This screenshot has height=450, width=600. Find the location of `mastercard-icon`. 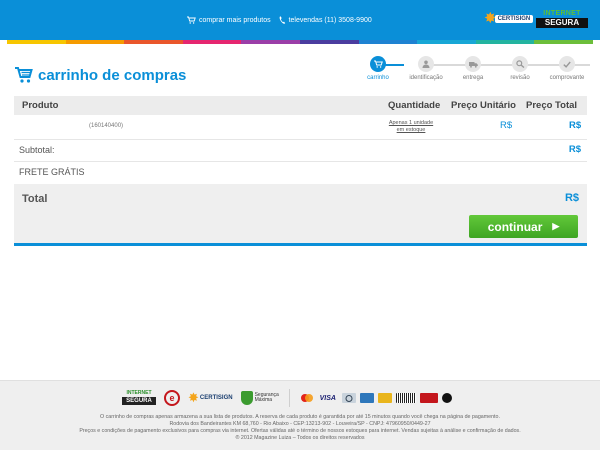

mastercard-icon is located at coordinates (307, 398).